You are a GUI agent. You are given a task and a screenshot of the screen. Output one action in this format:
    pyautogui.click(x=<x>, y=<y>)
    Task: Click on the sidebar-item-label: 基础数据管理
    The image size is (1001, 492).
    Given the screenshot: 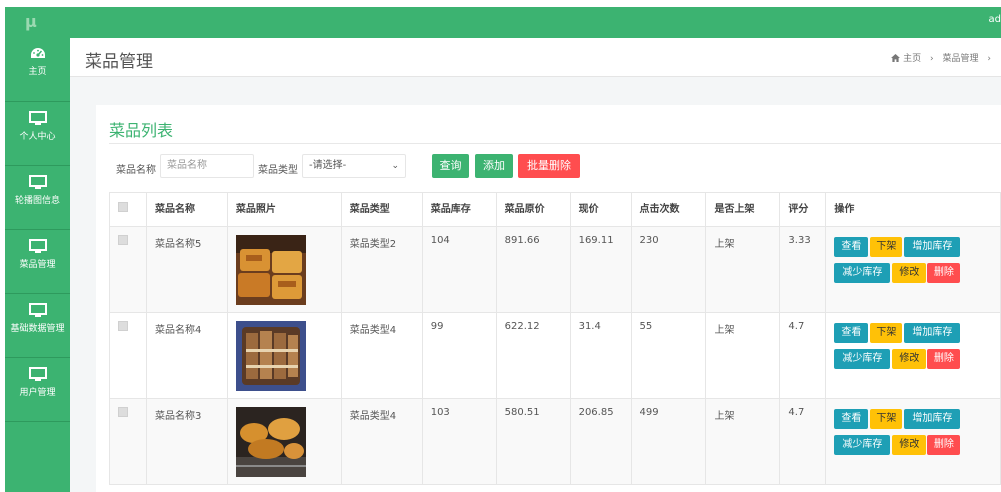 What is the action you would take?
    pyautogui.click(x=37, y=329)
    